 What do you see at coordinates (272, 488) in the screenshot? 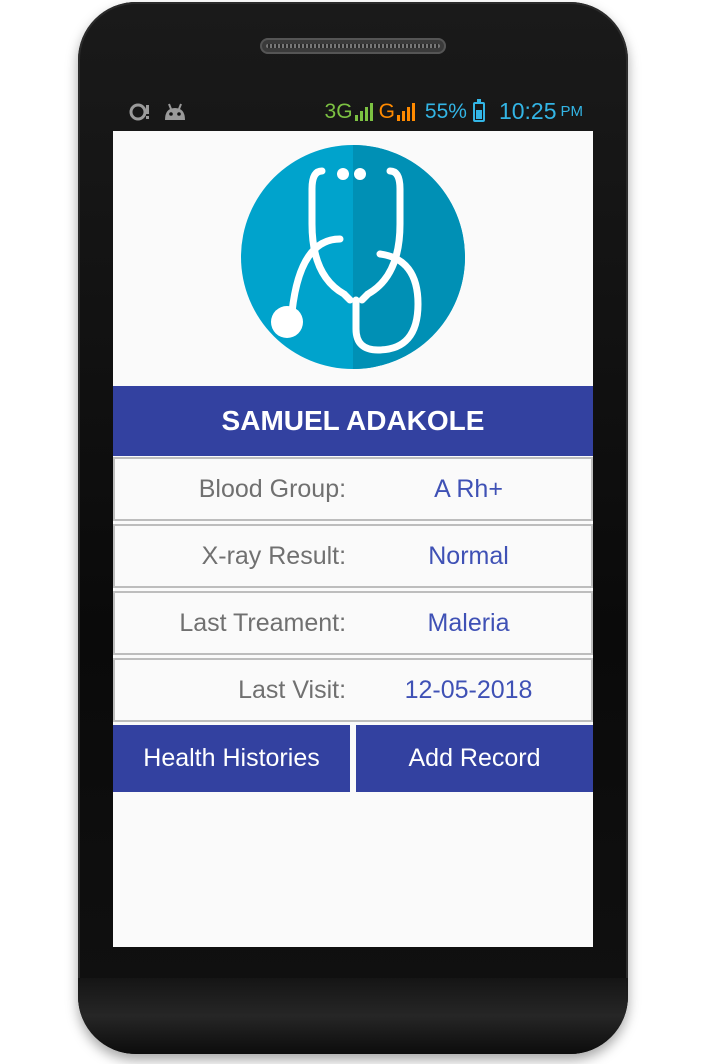
I see `detail-label: Blood Group:` at bounding box center [272, 488].